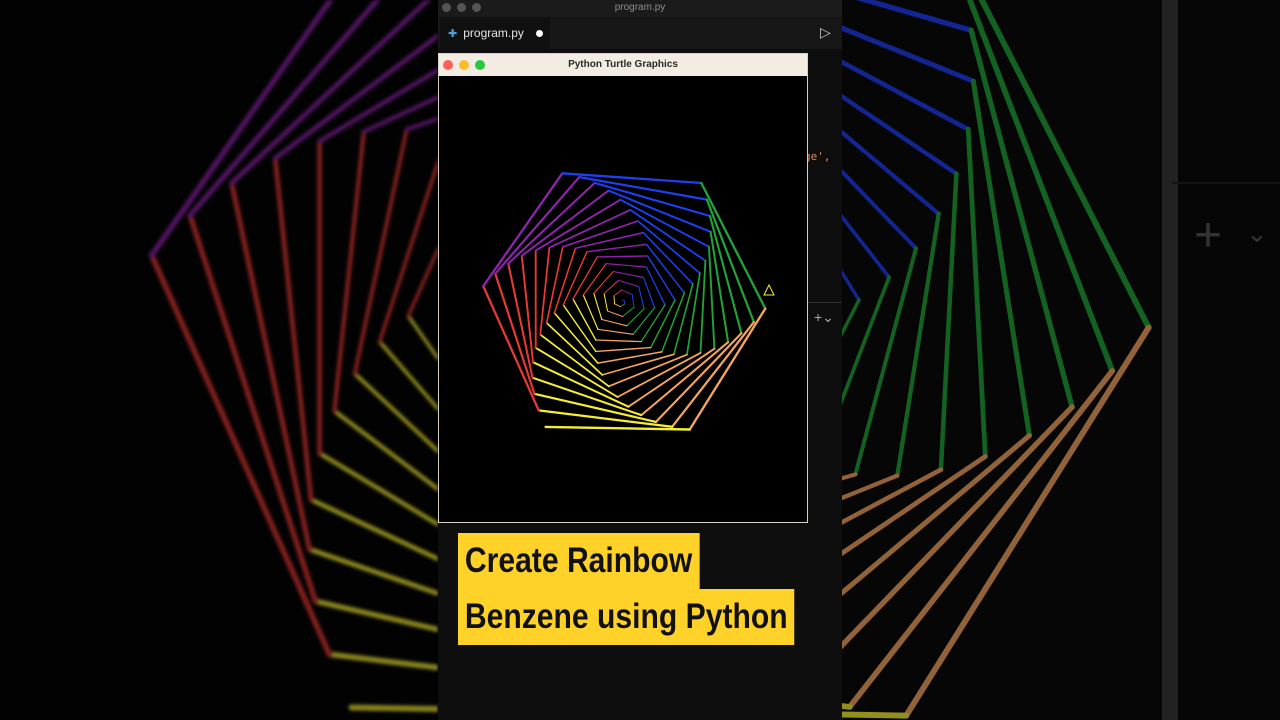  What do you see at coordinates (453, 33) in the screenshot?
I see `python-file-icon: ✚` at bounding box center [453, 33].